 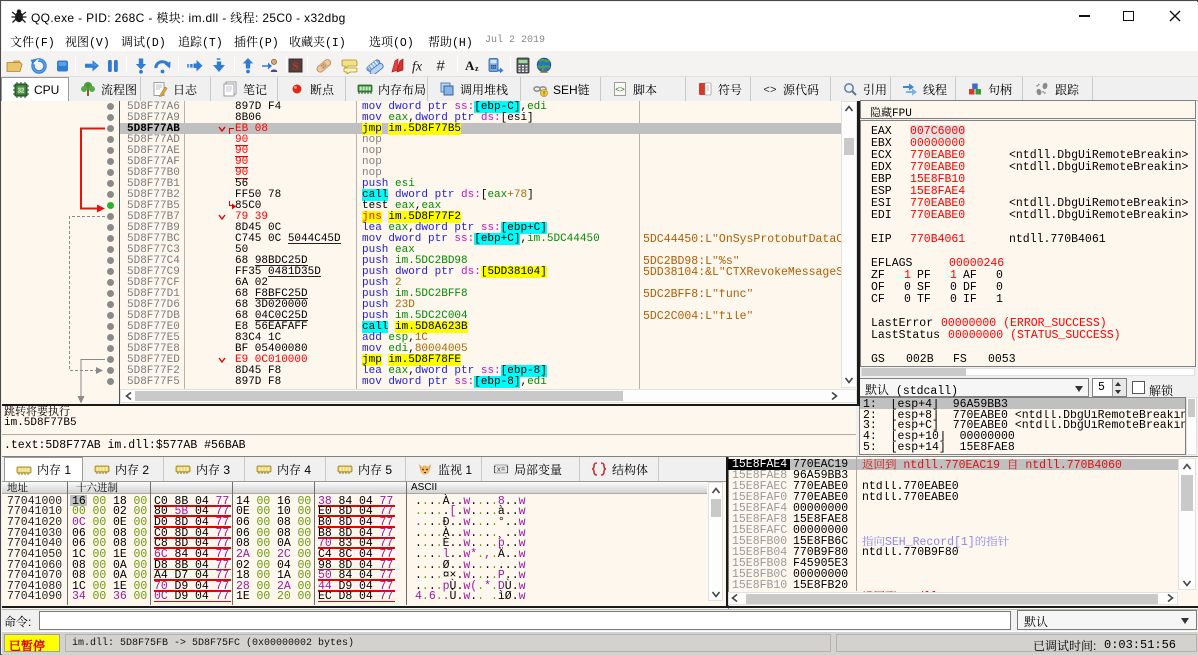 I want to click on svg-text: fx, so click(x=417, y=67).